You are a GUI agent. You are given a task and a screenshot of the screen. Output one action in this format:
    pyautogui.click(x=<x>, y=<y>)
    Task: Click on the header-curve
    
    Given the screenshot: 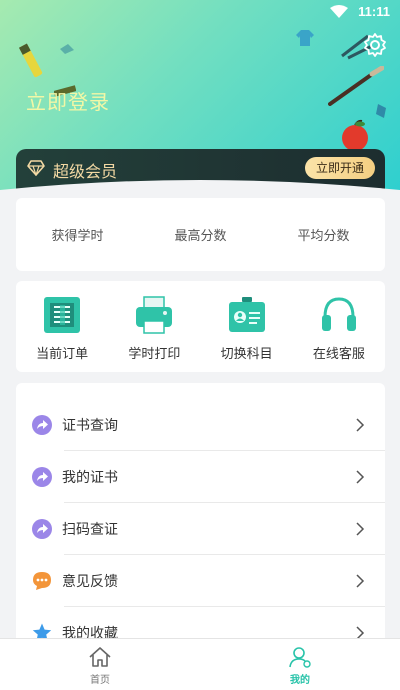 What is the action you would take?
    pyautogui.click(x=200, y=190)
    